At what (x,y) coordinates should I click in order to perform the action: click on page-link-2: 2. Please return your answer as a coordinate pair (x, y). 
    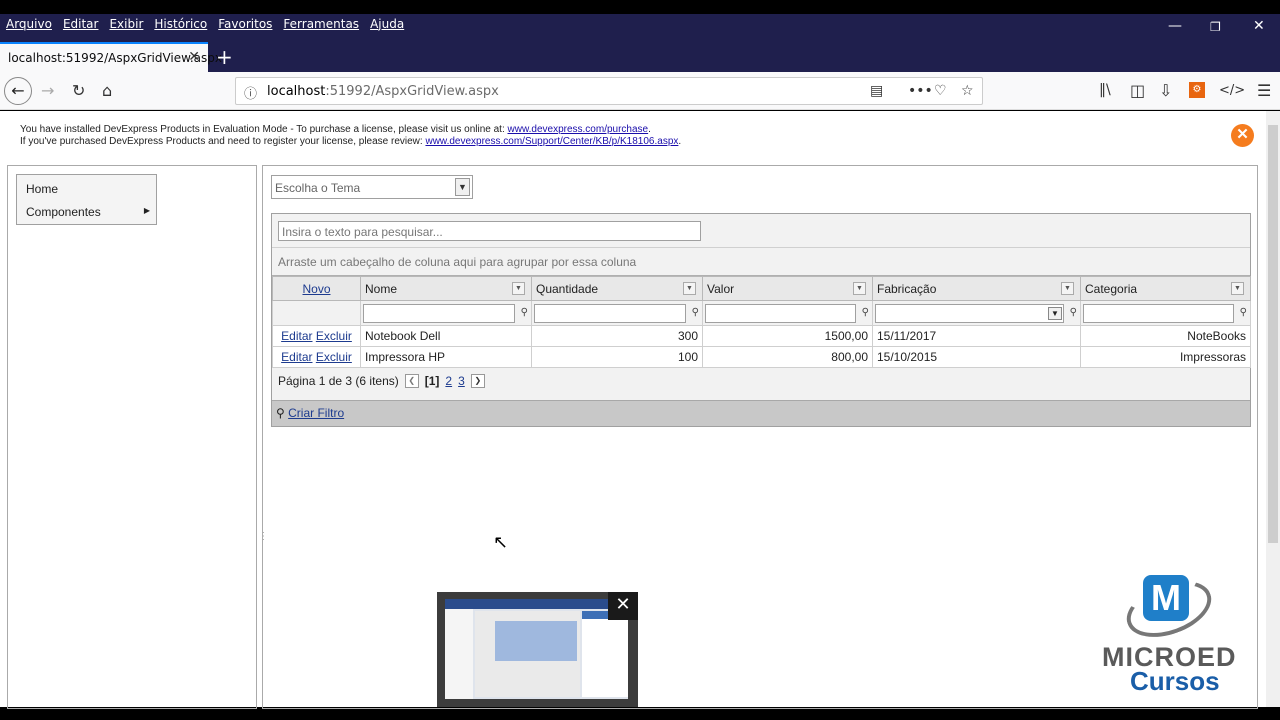
    Looking at the image, I should click on (448, 381).